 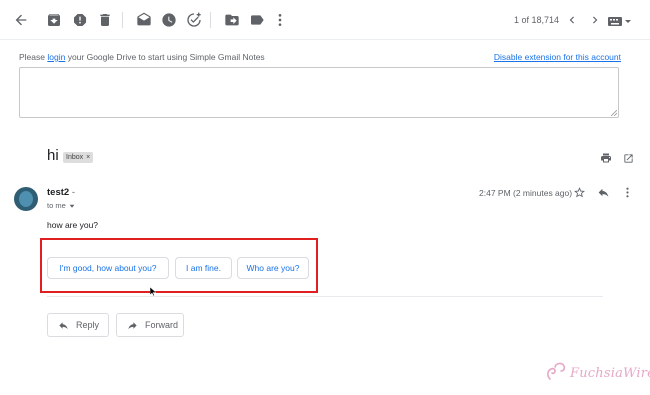 I want to click on avatar, so click(x=26, y=199).